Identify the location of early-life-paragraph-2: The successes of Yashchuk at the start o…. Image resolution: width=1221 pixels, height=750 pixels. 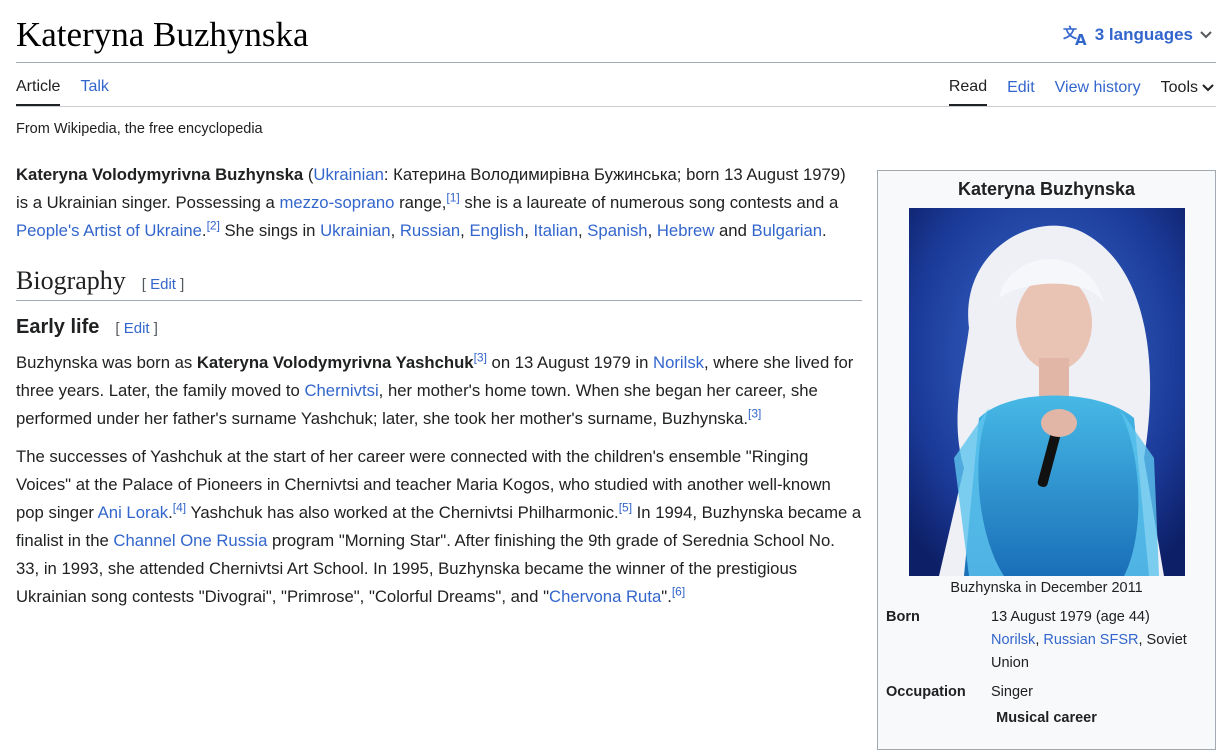
(439, 526).